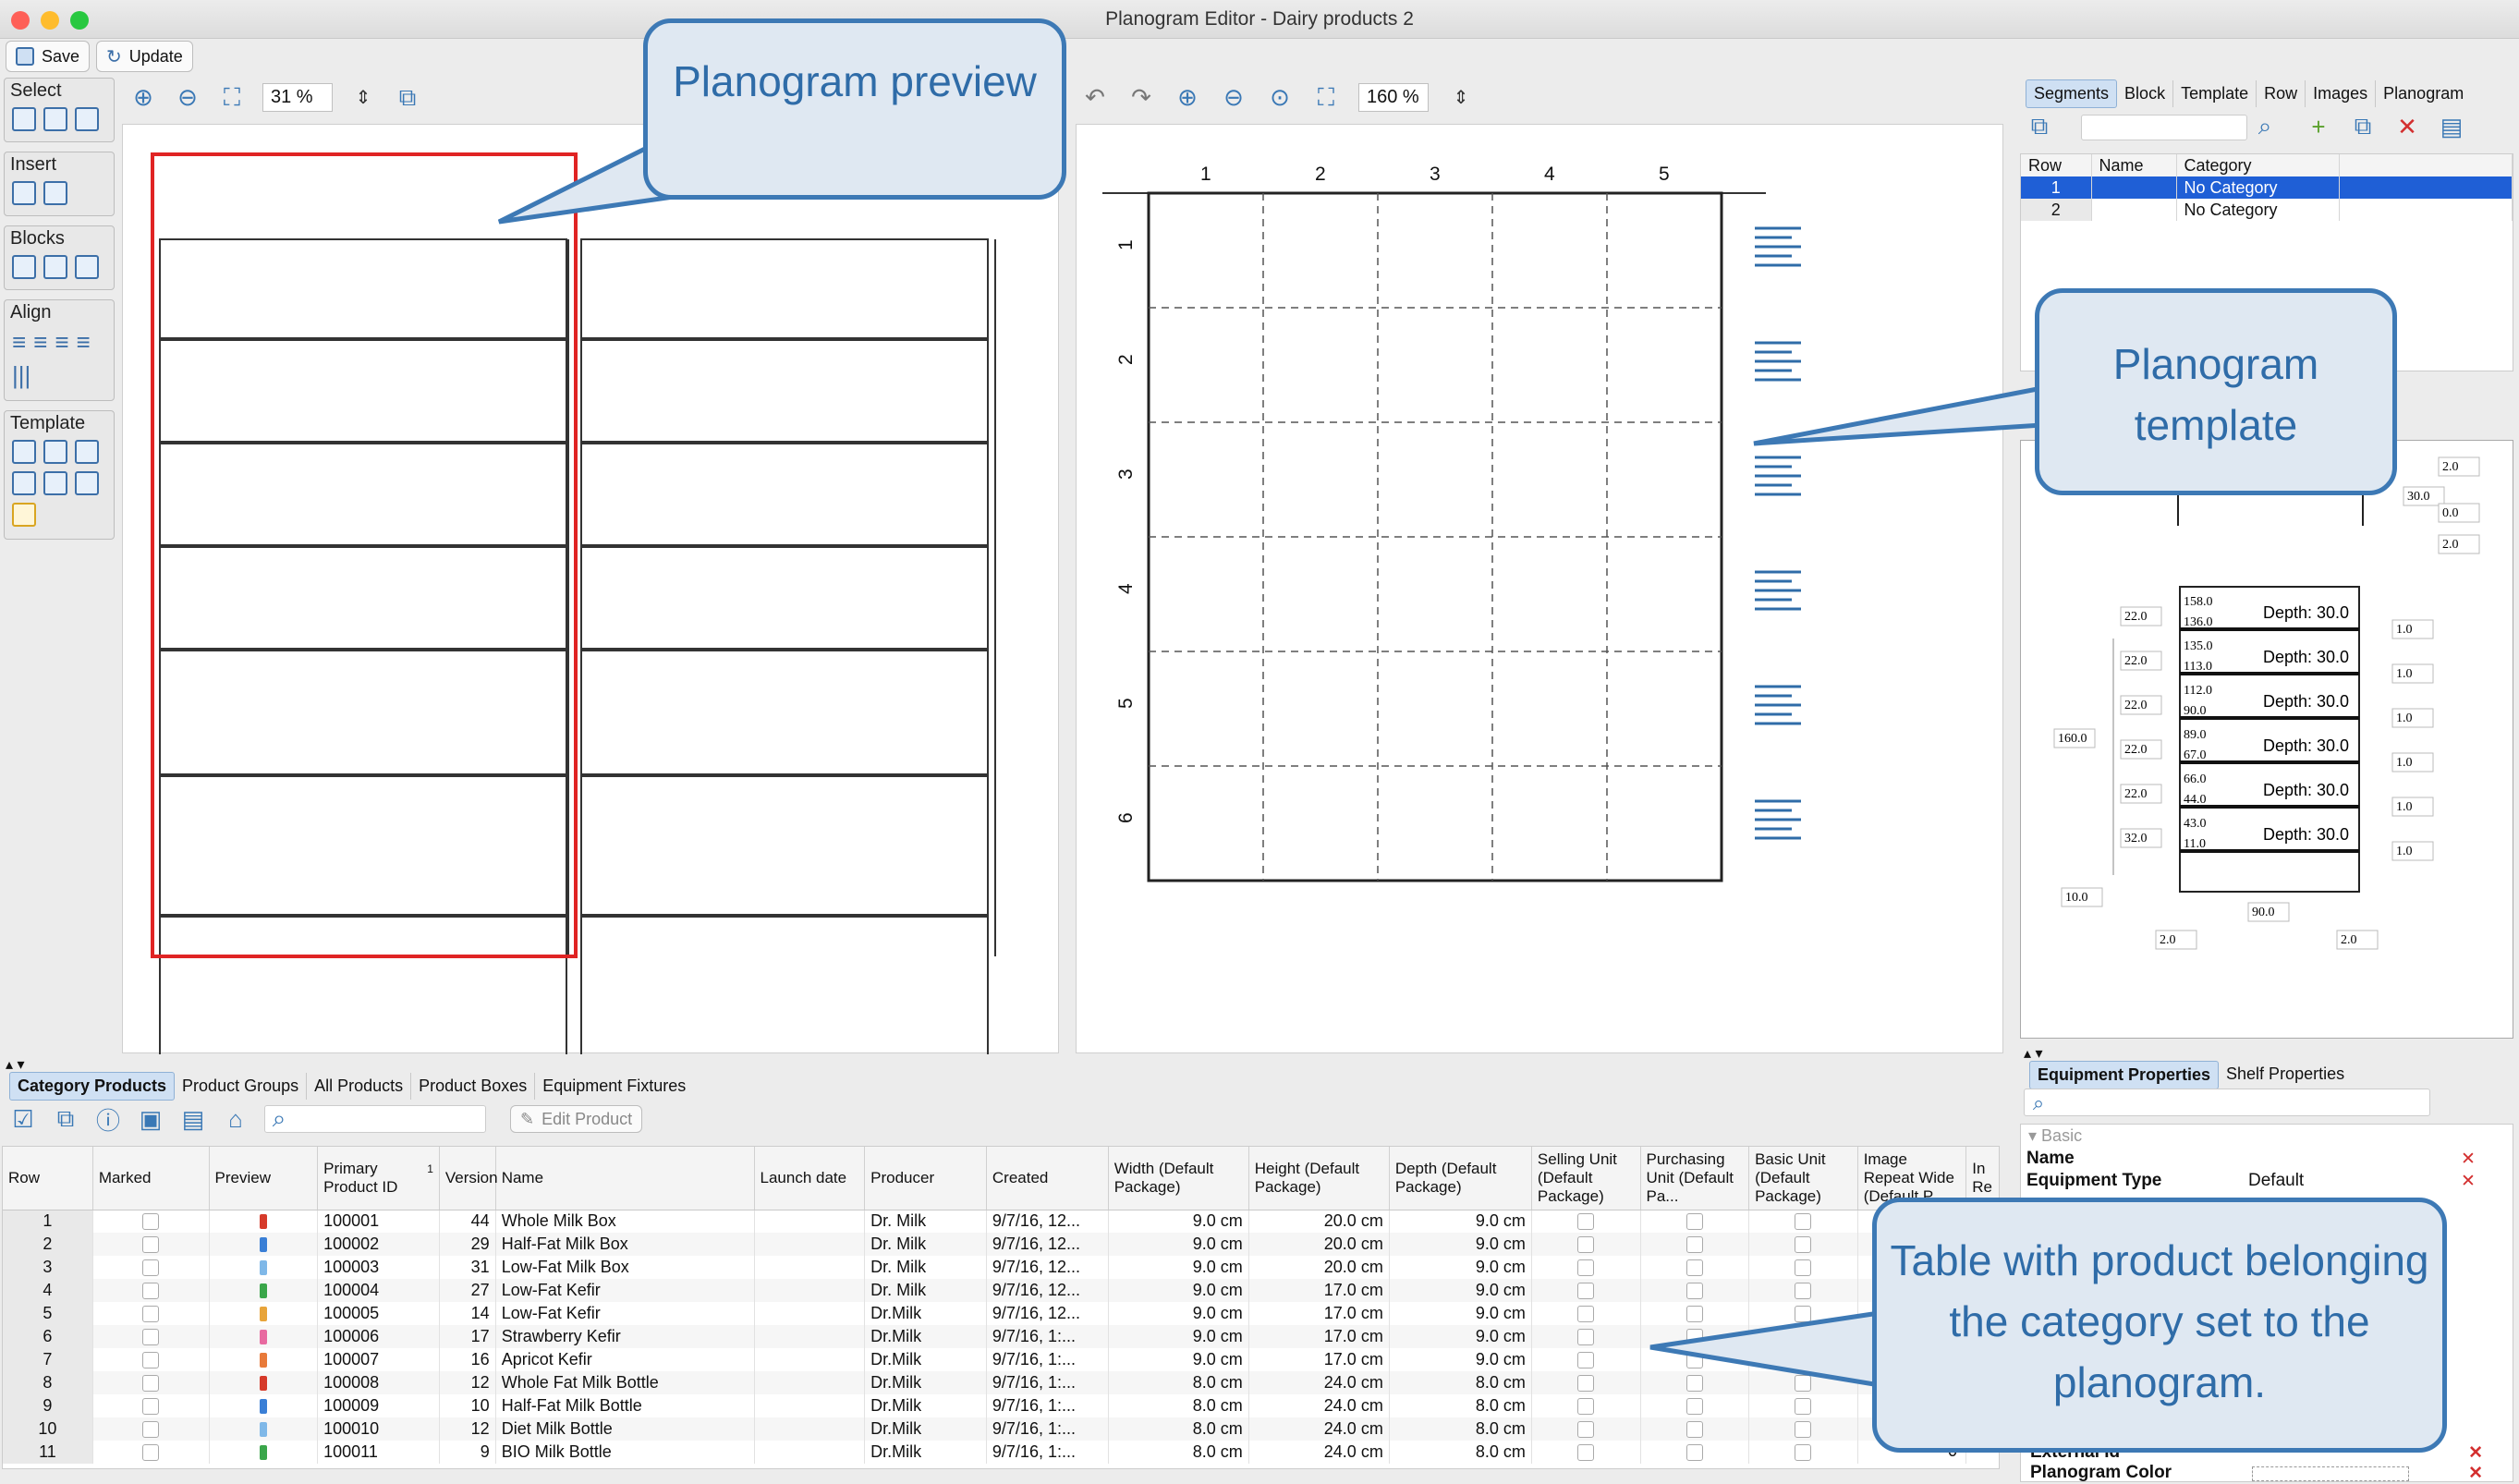 This screenshot has height=1484, width=2519. Describe the element at coordinates (24, 267) in the screenshot. I see `block-left-icon` at that location.